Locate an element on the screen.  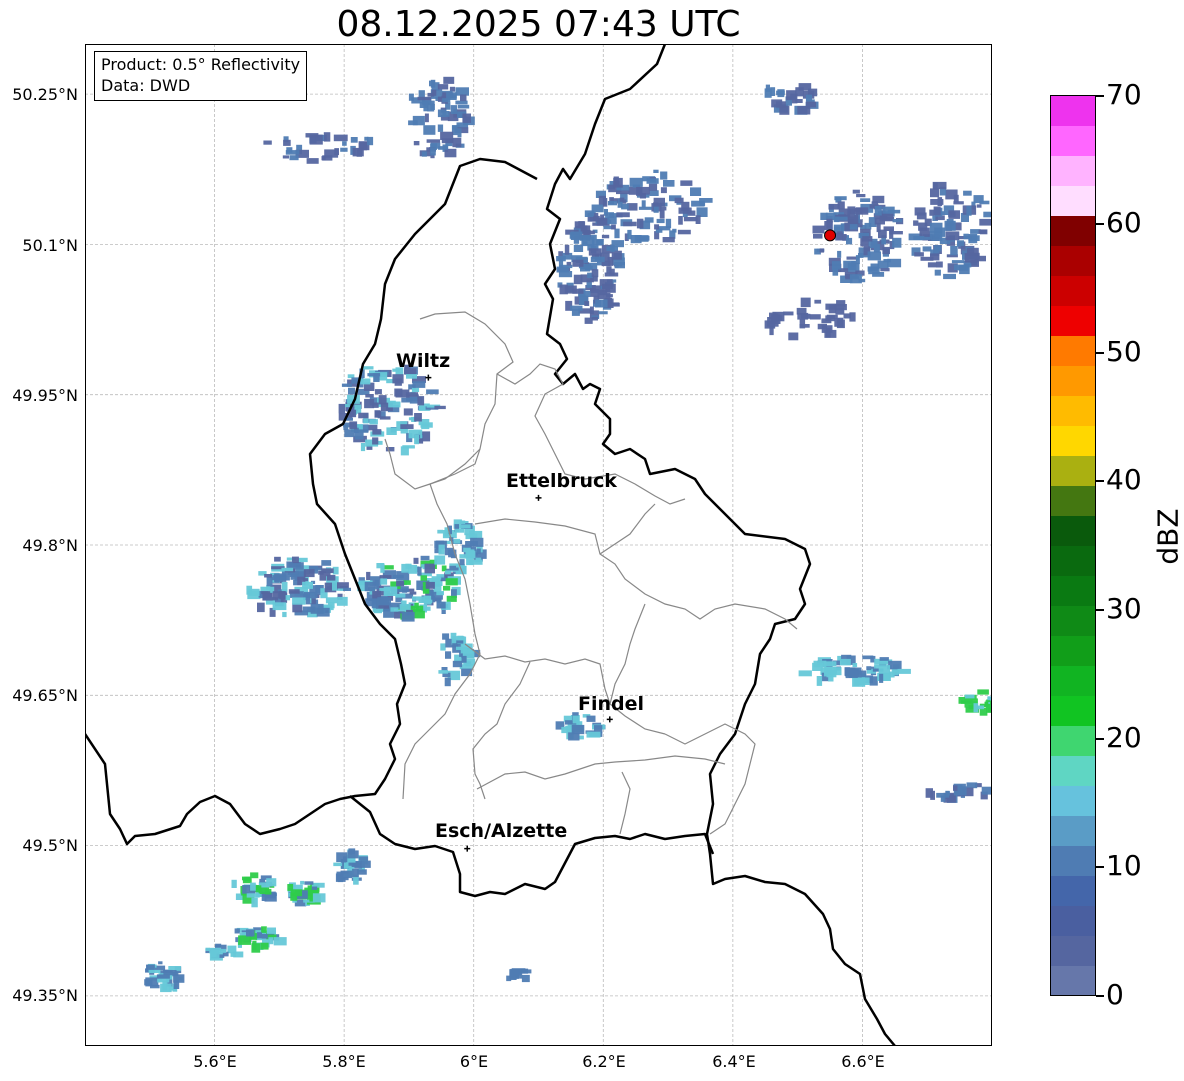
radar-site-marker is located at coordinates (830, 235).